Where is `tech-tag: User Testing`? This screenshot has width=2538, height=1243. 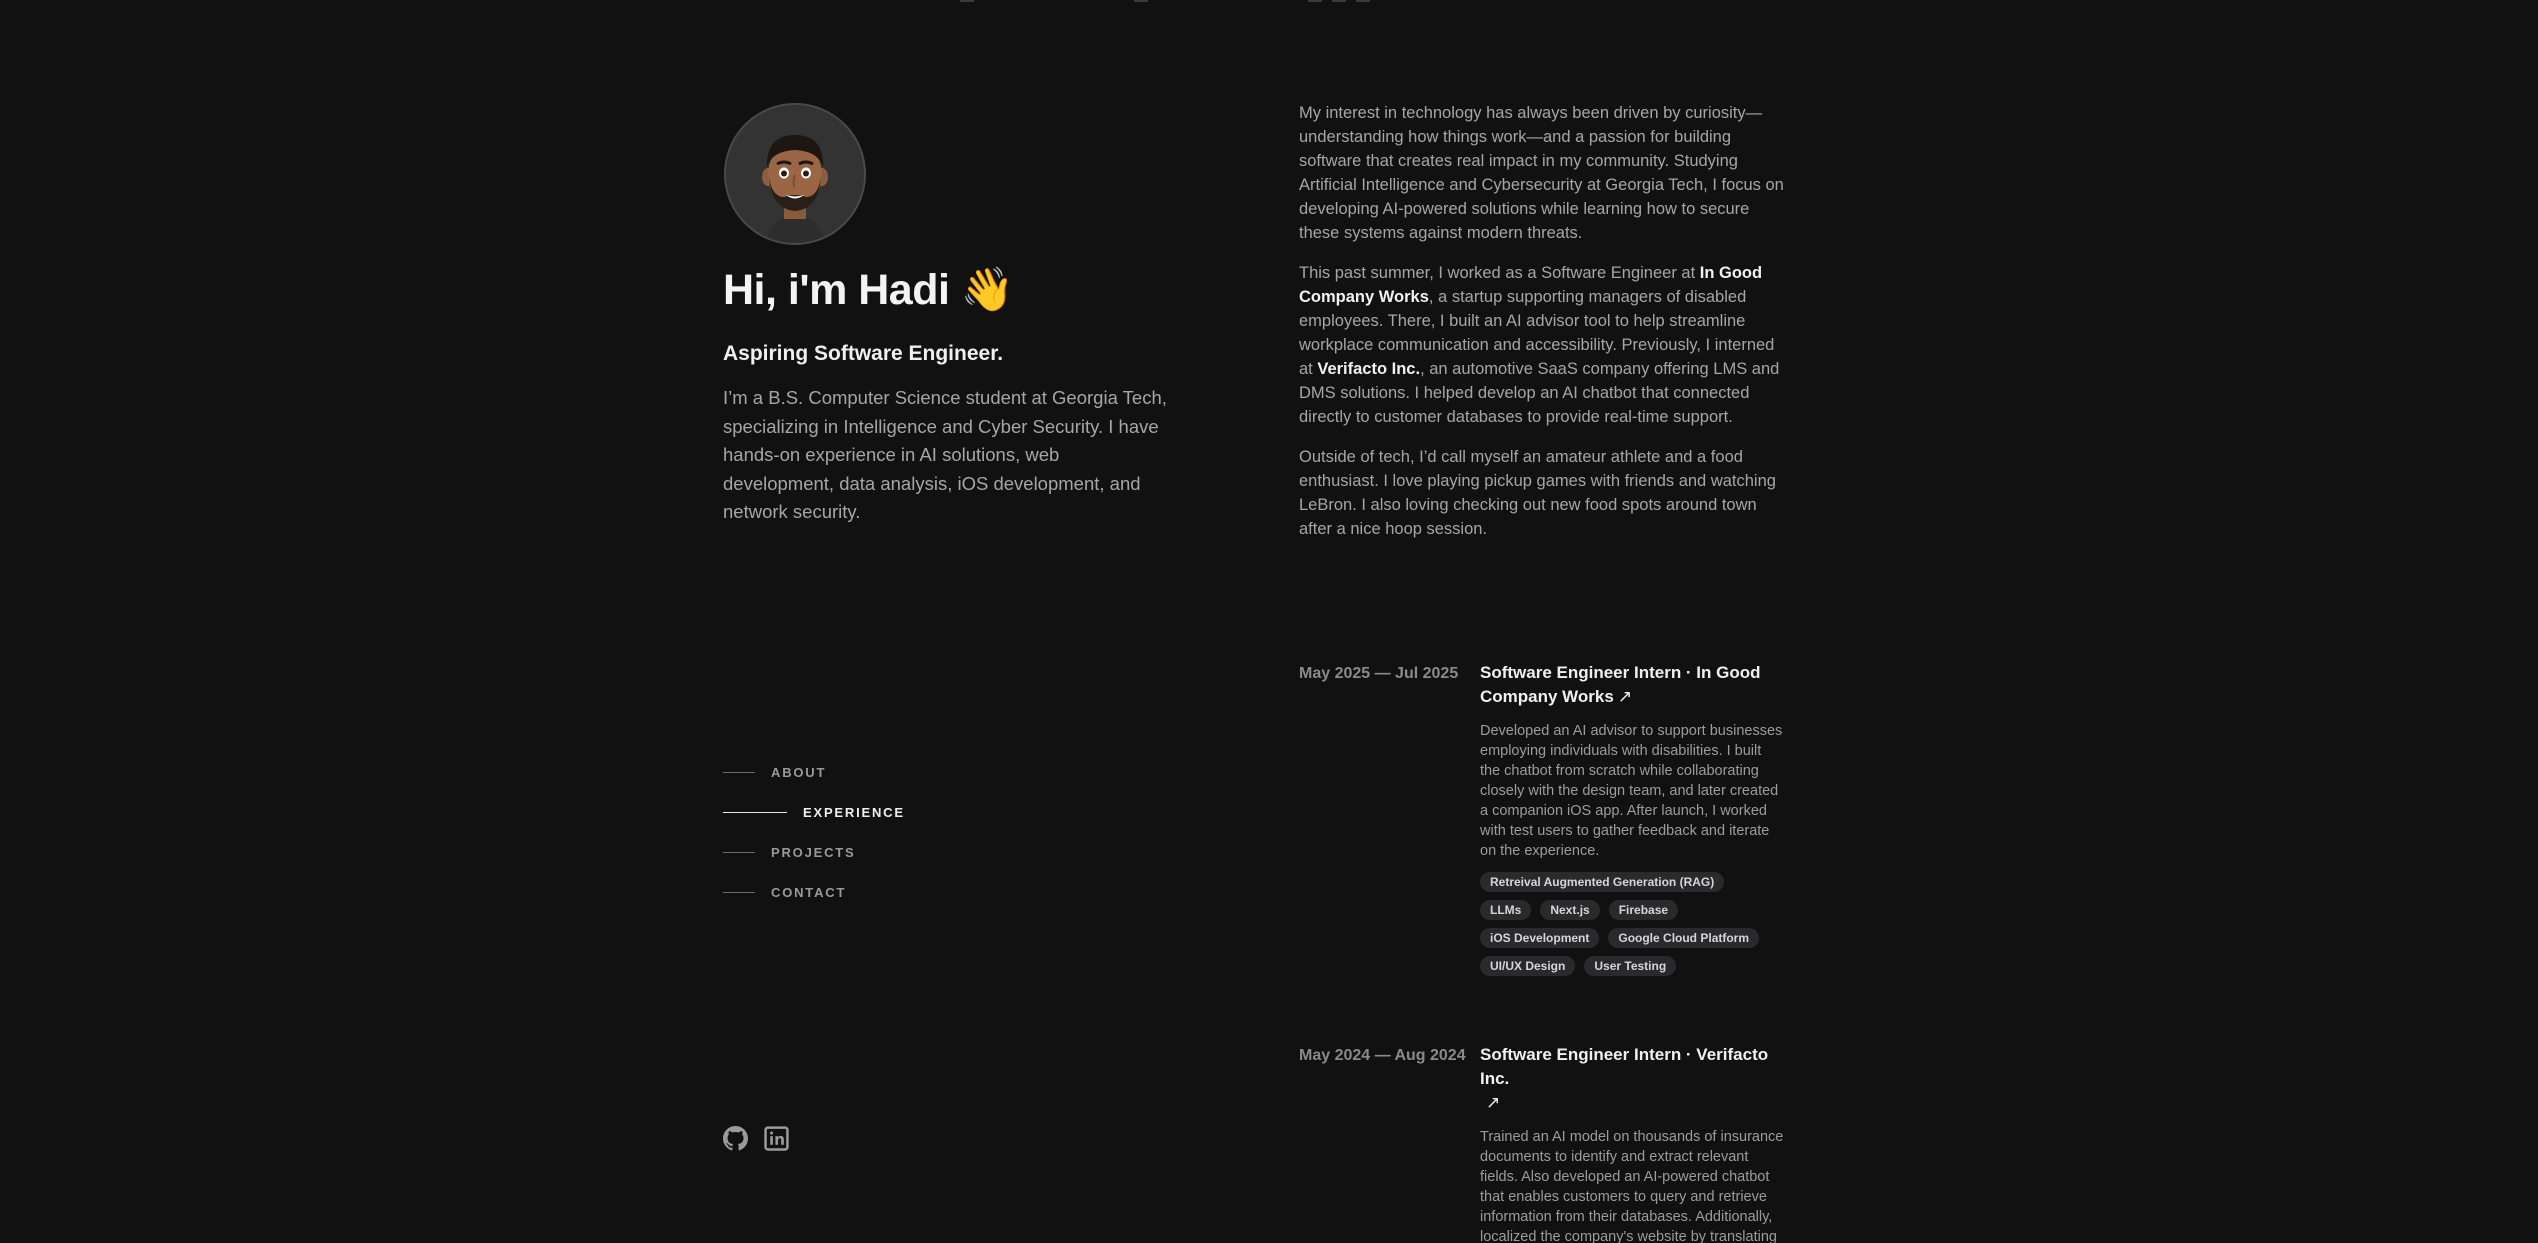
tech-tag: User Testing is located at coordinates (1630, 966).